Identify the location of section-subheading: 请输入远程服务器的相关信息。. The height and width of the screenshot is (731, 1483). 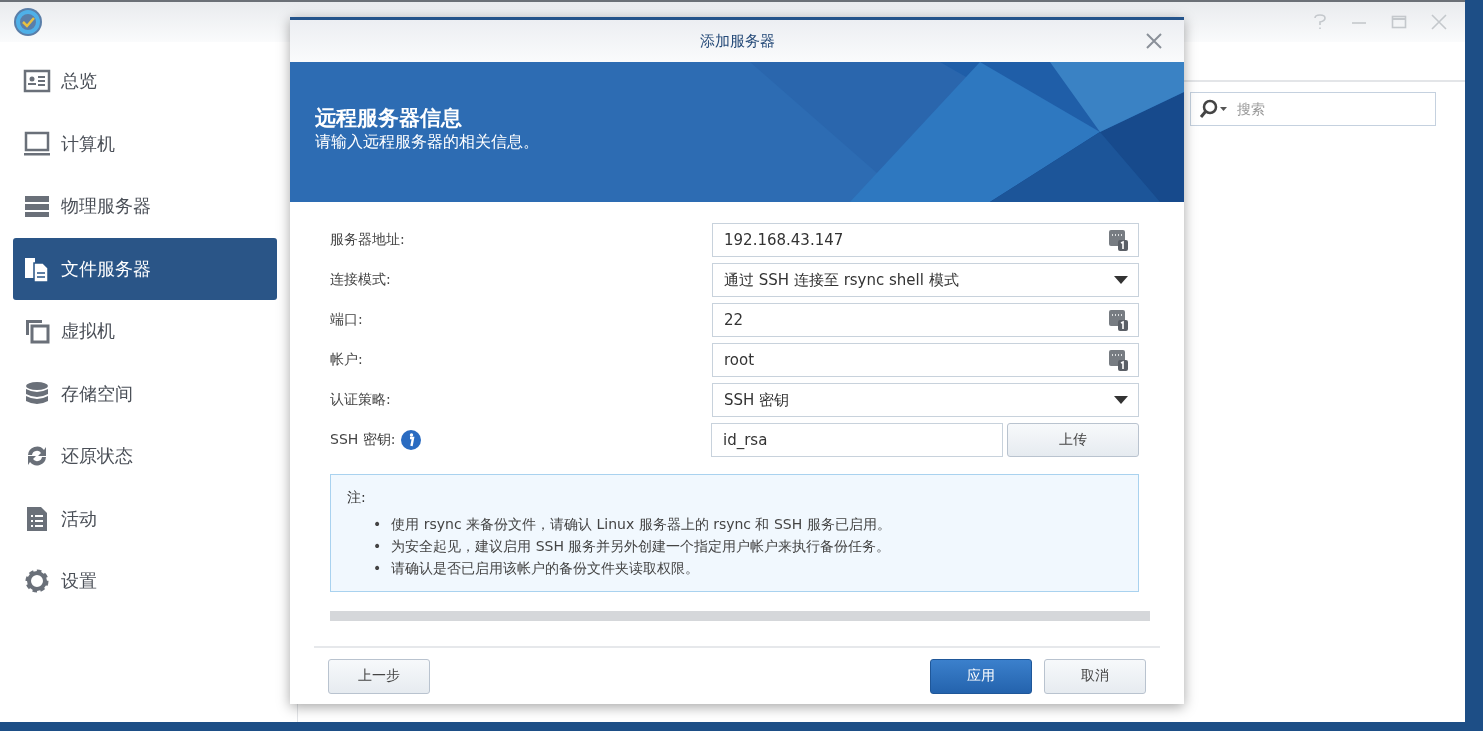
(427, 142).